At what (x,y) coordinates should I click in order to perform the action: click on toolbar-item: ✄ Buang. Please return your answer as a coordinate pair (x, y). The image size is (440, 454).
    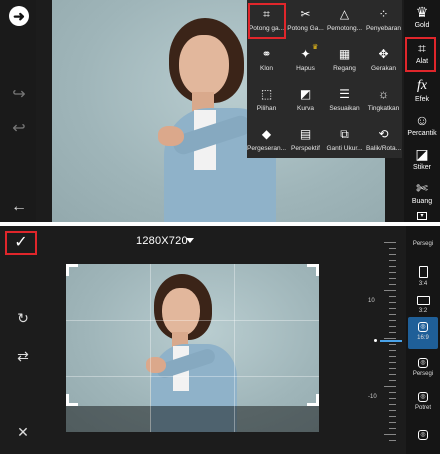
    Looking at the image, I should click on (422, 193).